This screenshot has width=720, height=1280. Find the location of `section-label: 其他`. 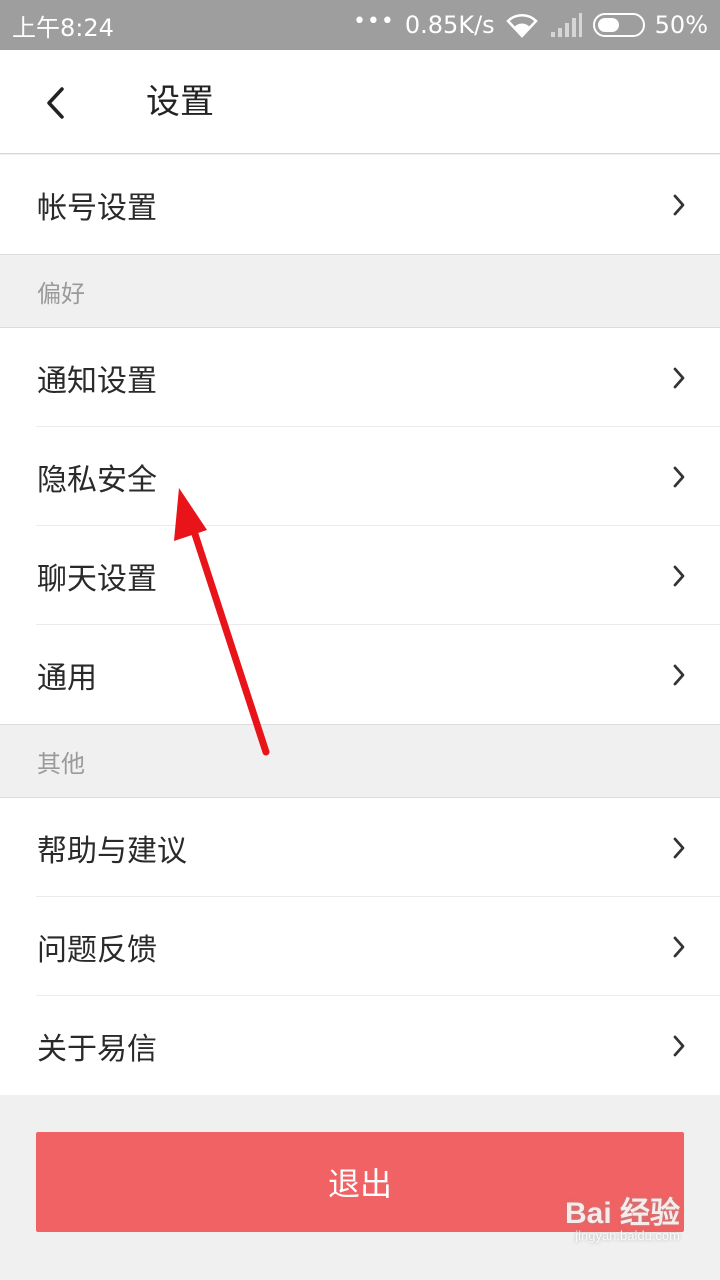

section-label: 其他 is located at coordinates (61, 763).